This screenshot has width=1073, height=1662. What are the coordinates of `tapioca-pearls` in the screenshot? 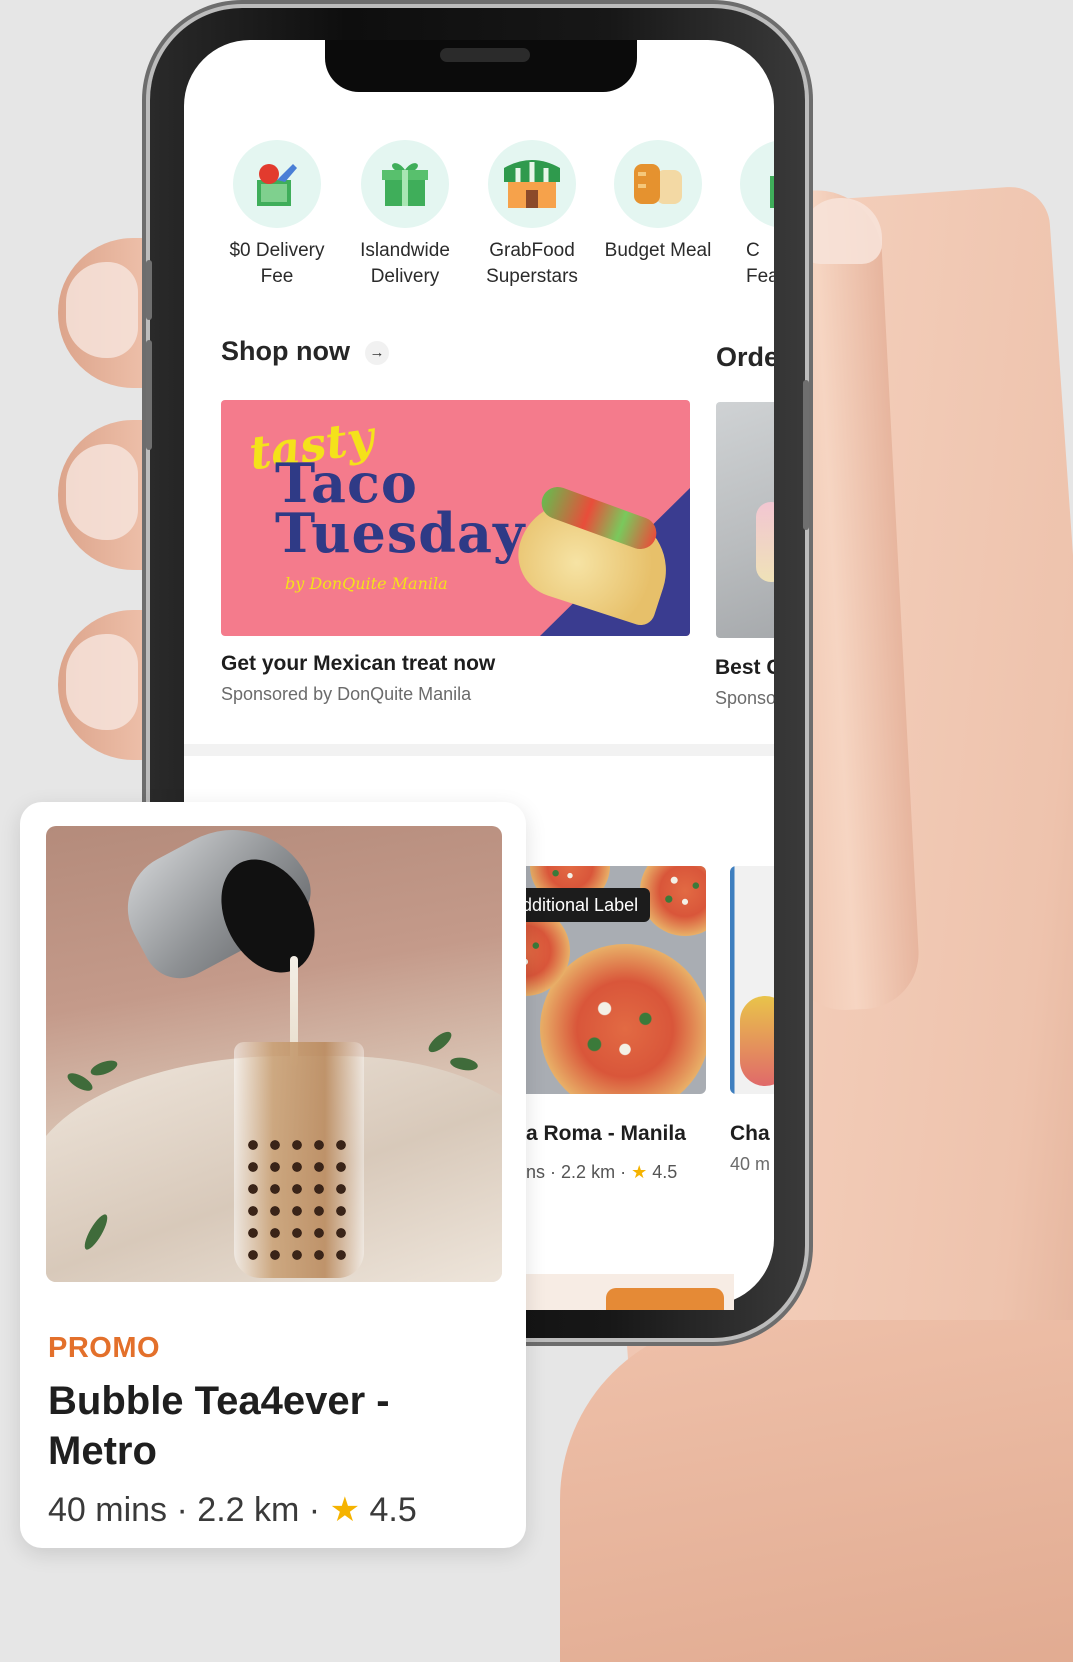 It's located at (299, 1199).